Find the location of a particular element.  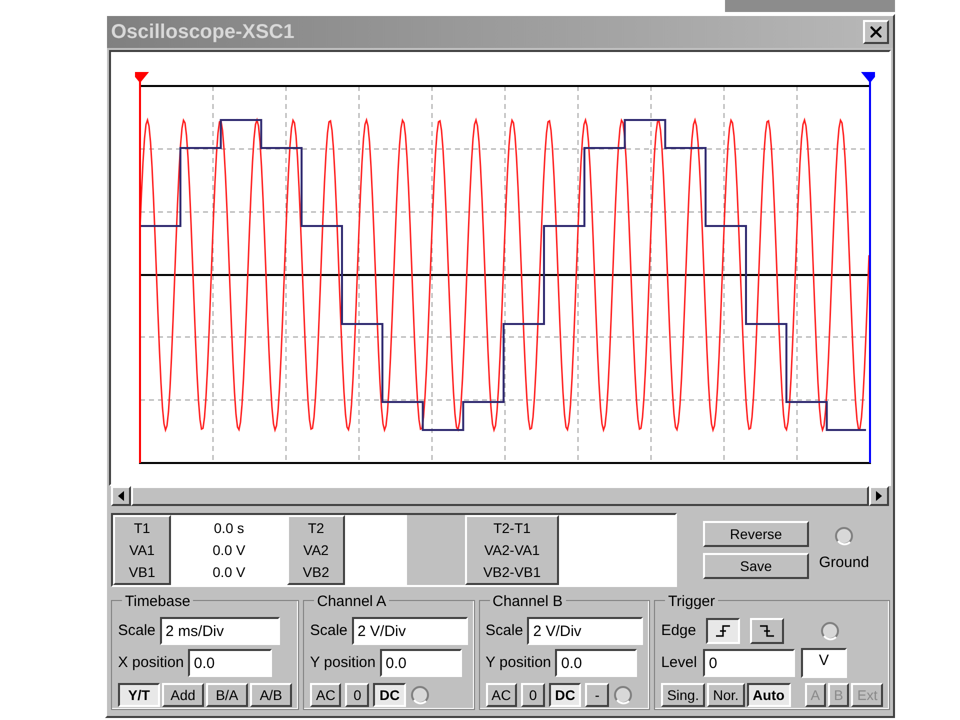

right-arrow-icon is located at coordinates (879, 496).